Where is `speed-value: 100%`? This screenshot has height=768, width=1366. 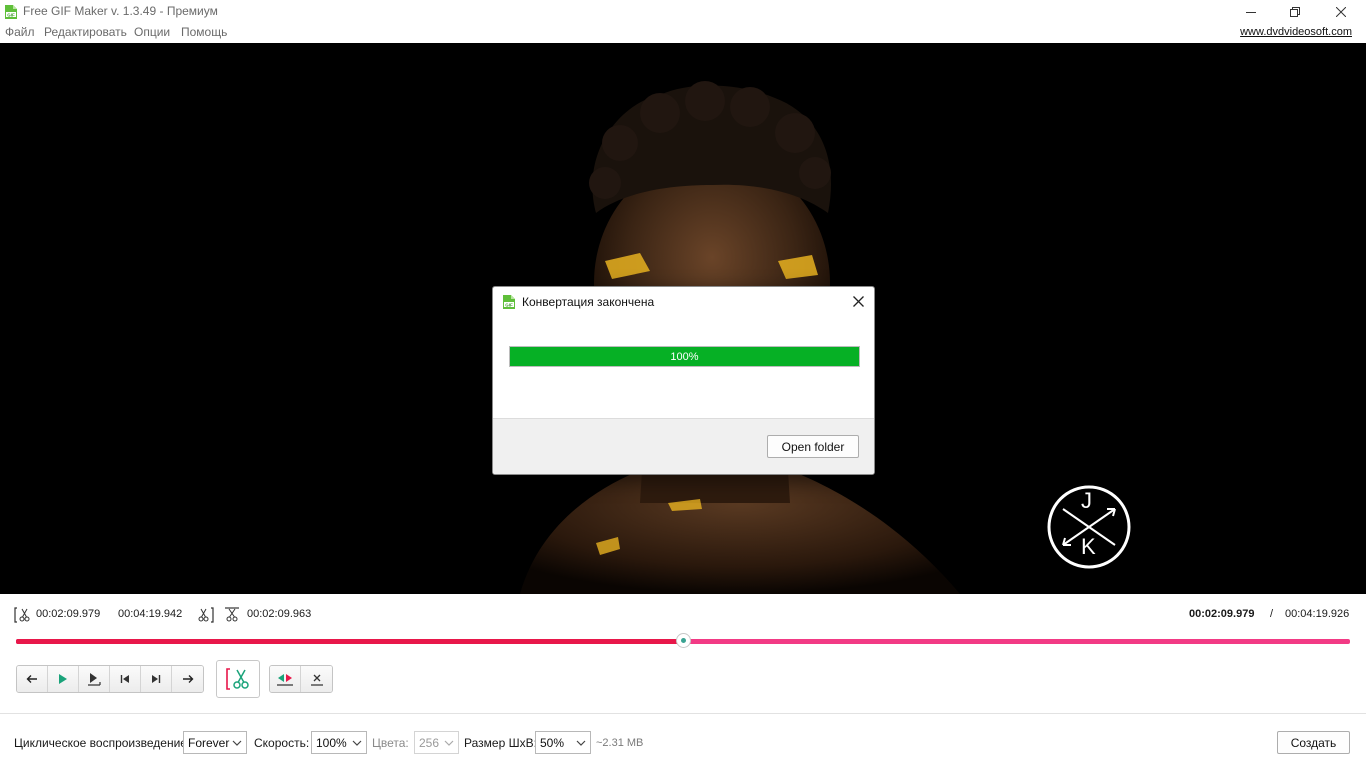
speed-value: 100% is located at coordinates (331, 742).